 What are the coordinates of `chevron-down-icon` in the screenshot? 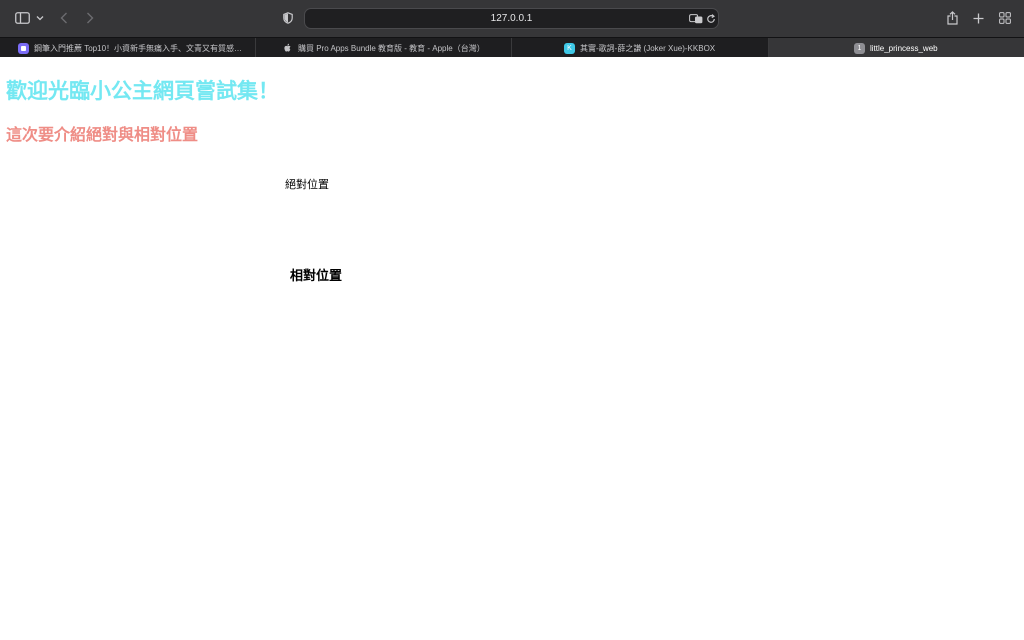 It's located at (40, 18).